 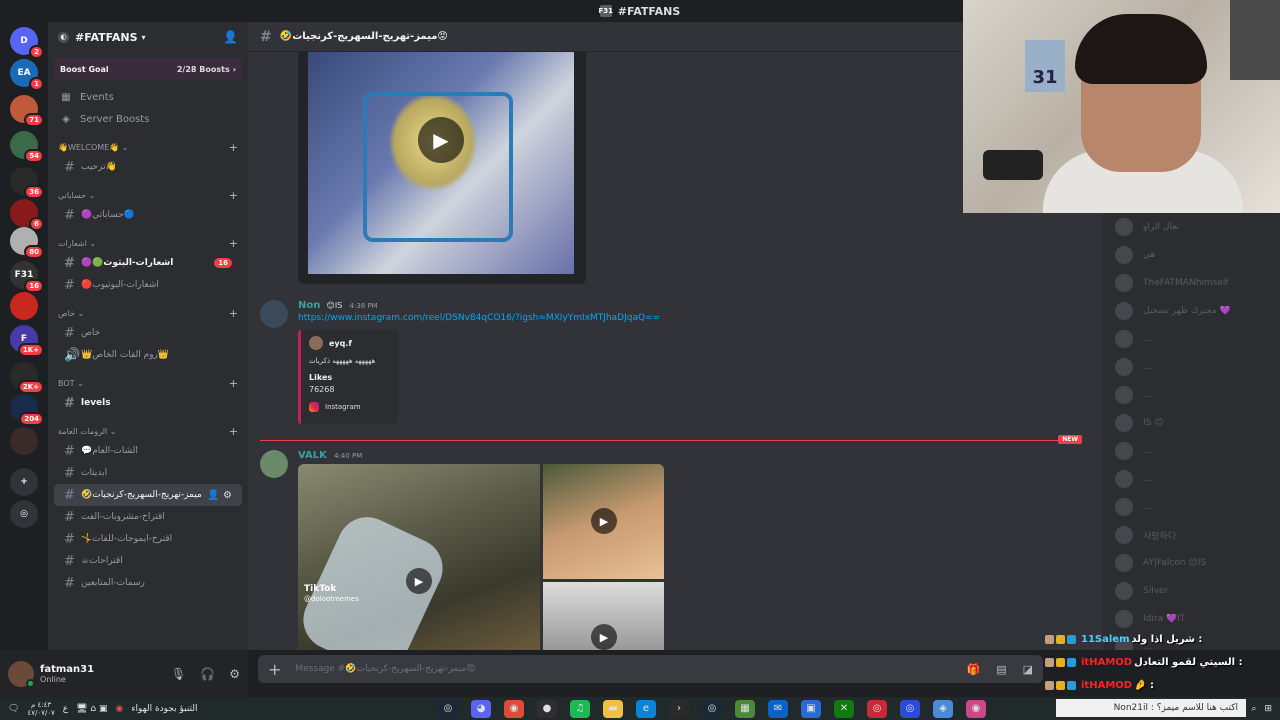 I want to click on explorer-icon: ▬, so click(x=613, y=708).